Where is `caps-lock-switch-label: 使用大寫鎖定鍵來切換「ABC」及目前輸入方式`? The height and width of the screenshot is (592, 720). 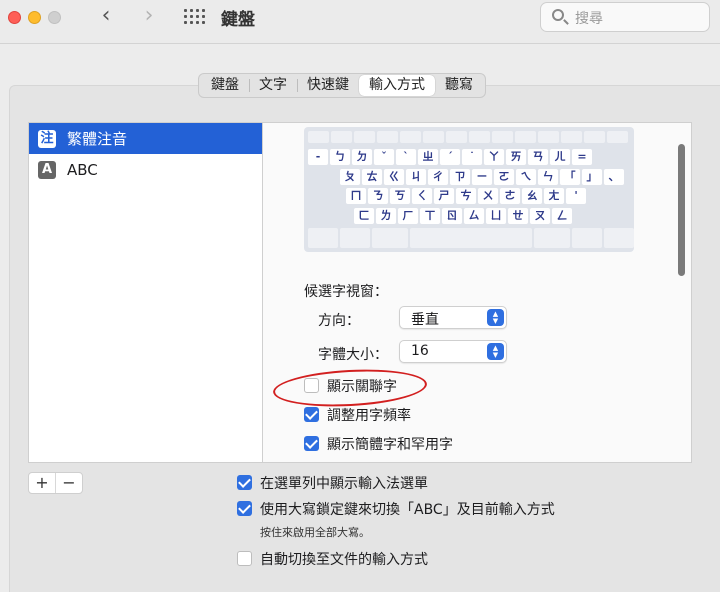 caps-lock-switch-label: 使用大寫鎖定鍵來切換「ABC」及目前輸入方式 is located at coordinates (407, 510).